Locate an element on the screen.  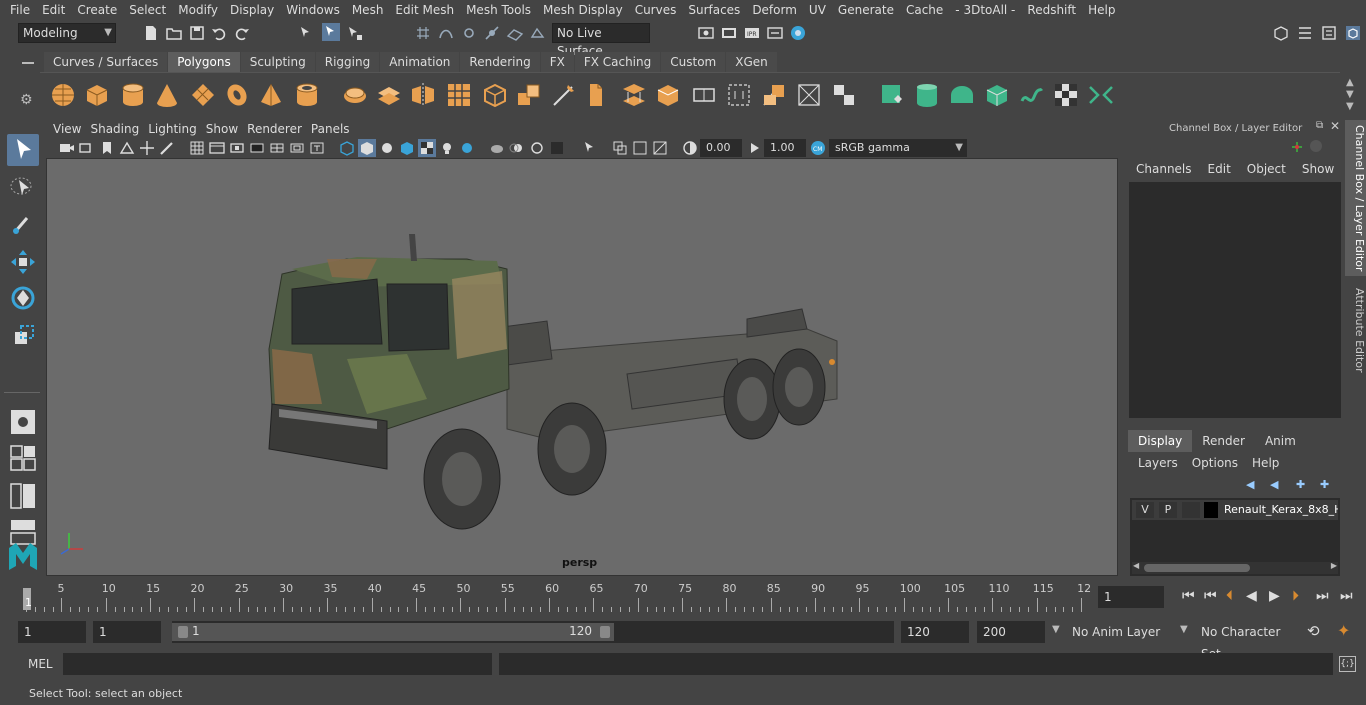
tab-polygons: Polygons is located at coordinates (204, 62).